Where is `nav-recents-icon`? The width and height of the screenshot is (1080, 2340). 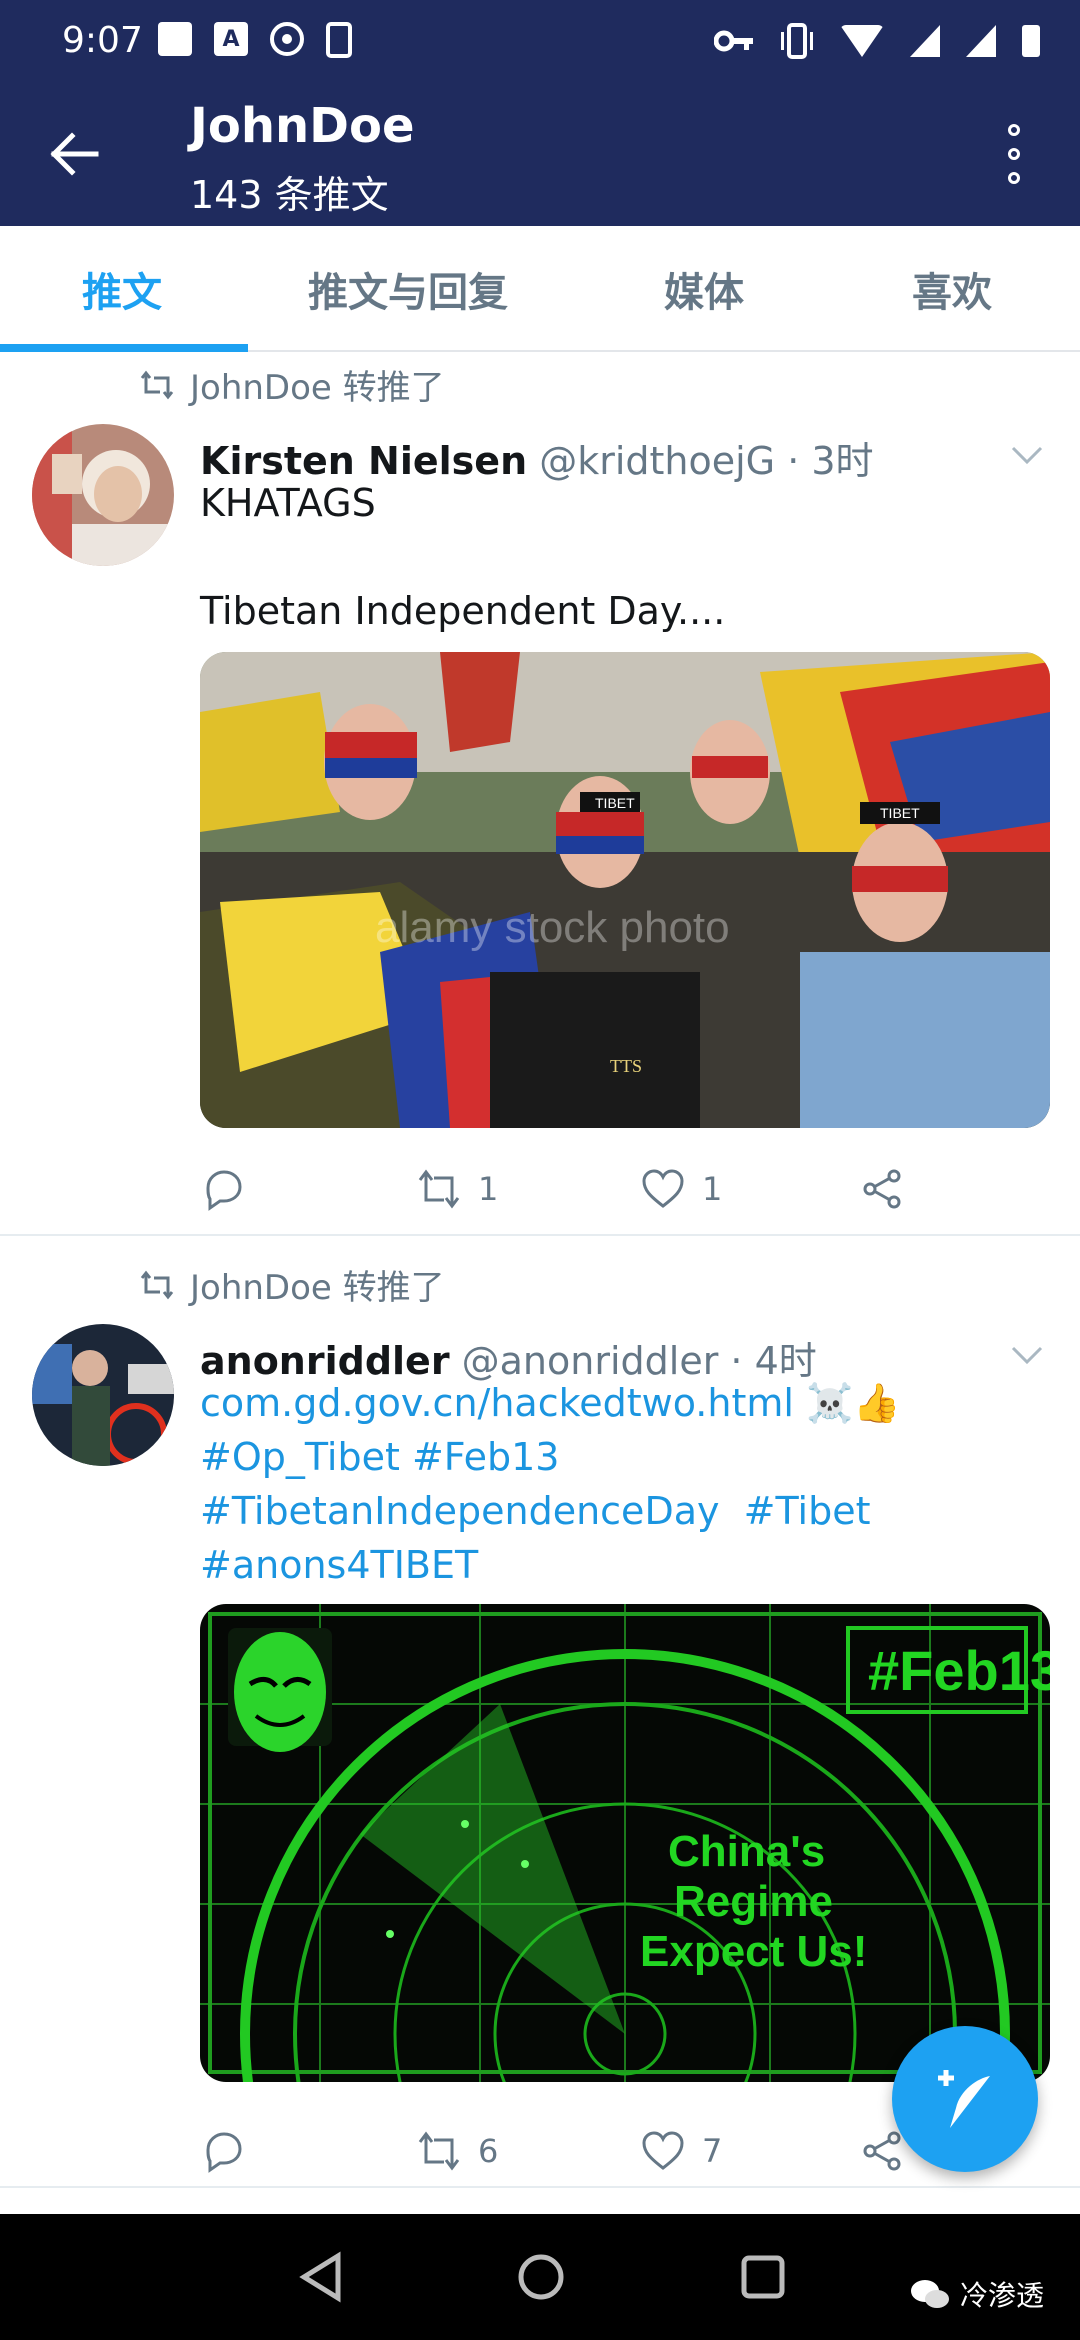
nav-recents-icon is located at coordinates (763, 2277).